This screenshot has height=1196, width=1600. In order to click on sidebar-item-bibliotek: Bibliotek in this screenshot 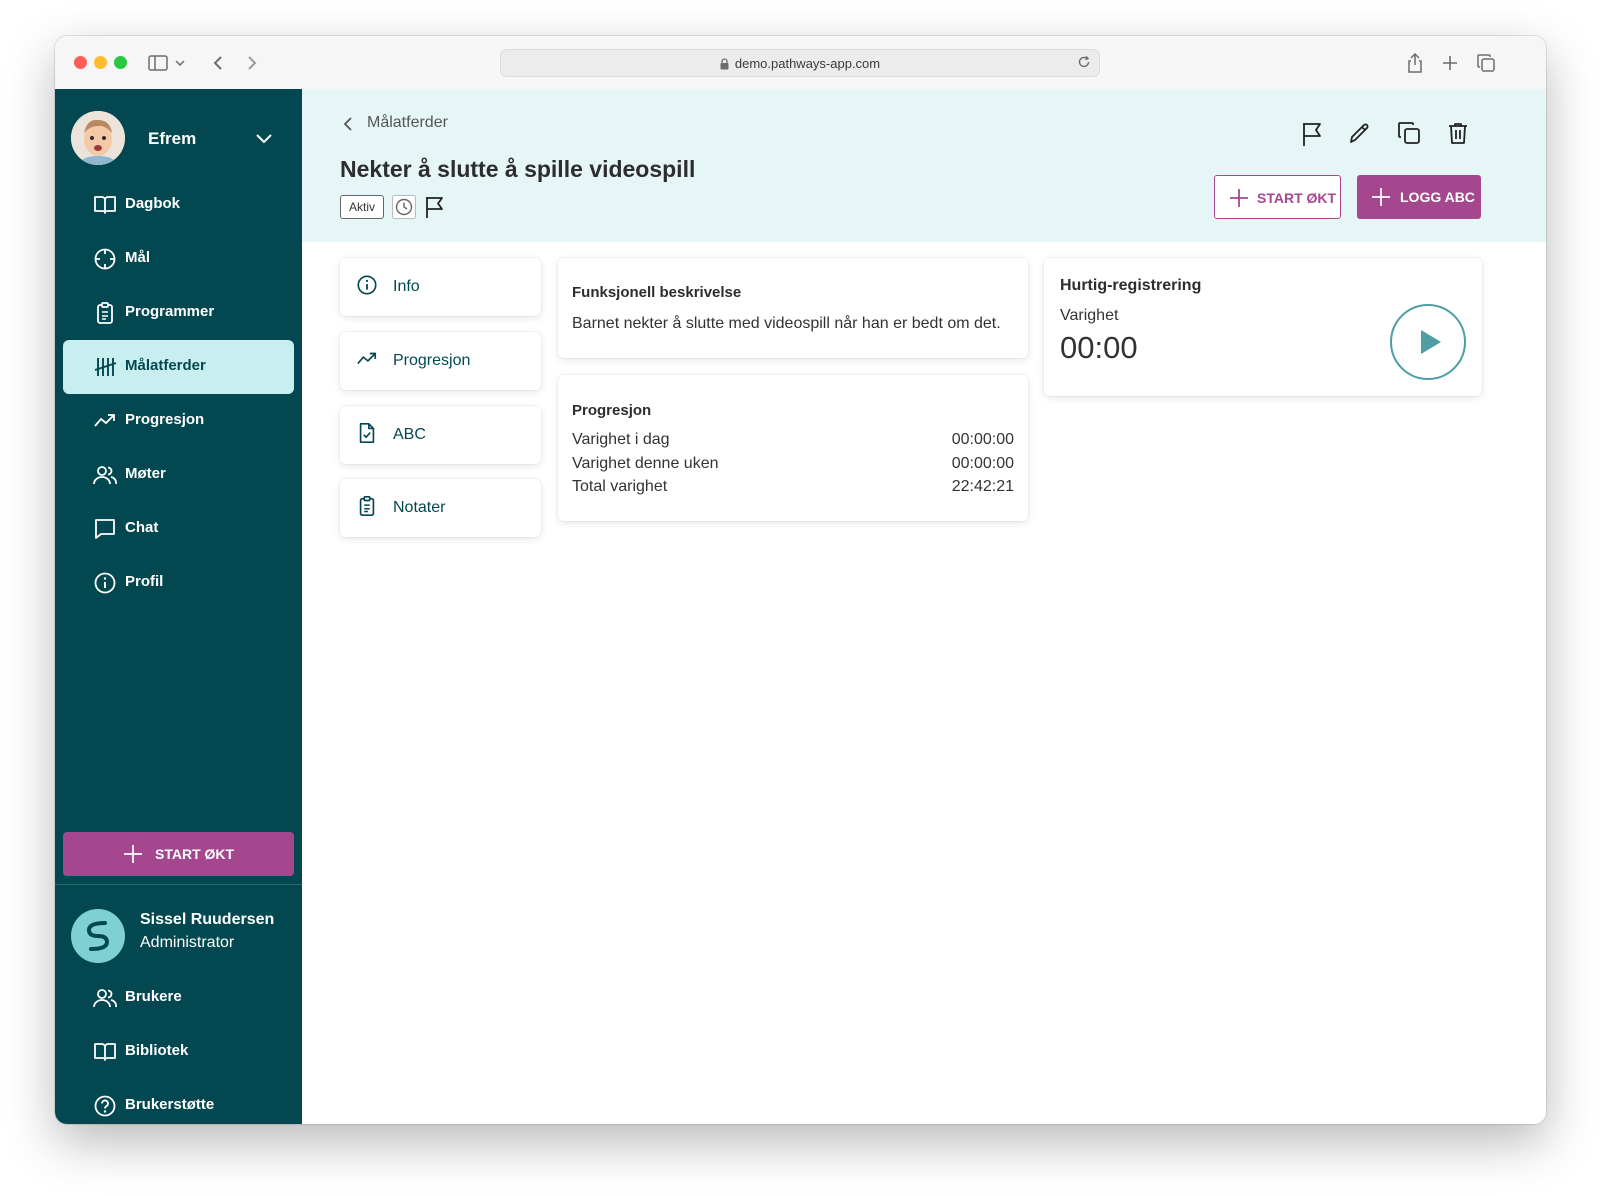, I will do `click(178, 1052)`.